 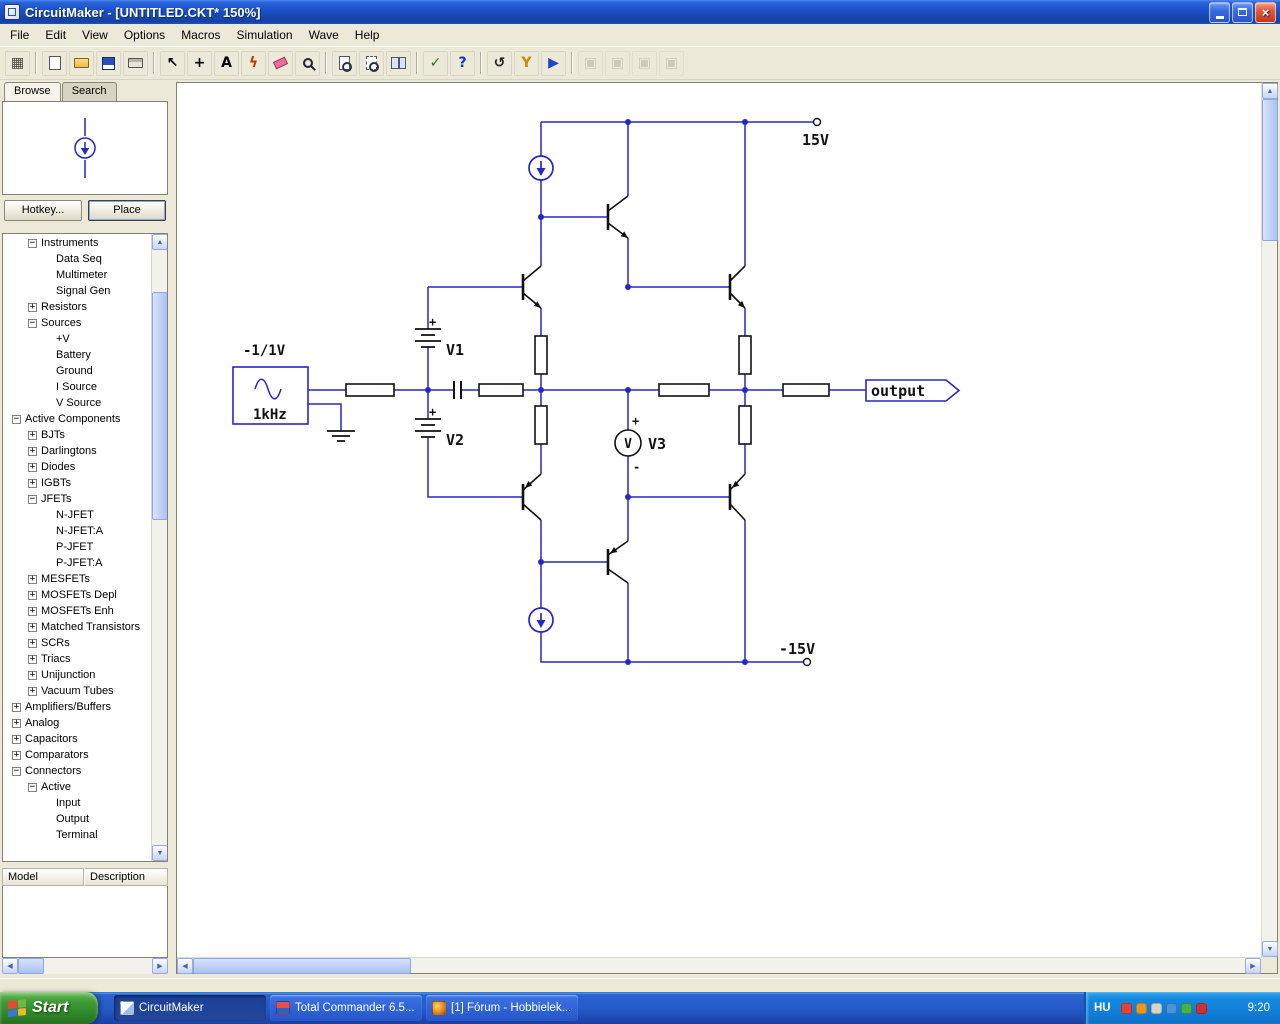 What do you see at coordinates (1270, 949) in the screenshot?
I see `canvas-scroll-down-button: ▼` at bounding box center [1270, 949].